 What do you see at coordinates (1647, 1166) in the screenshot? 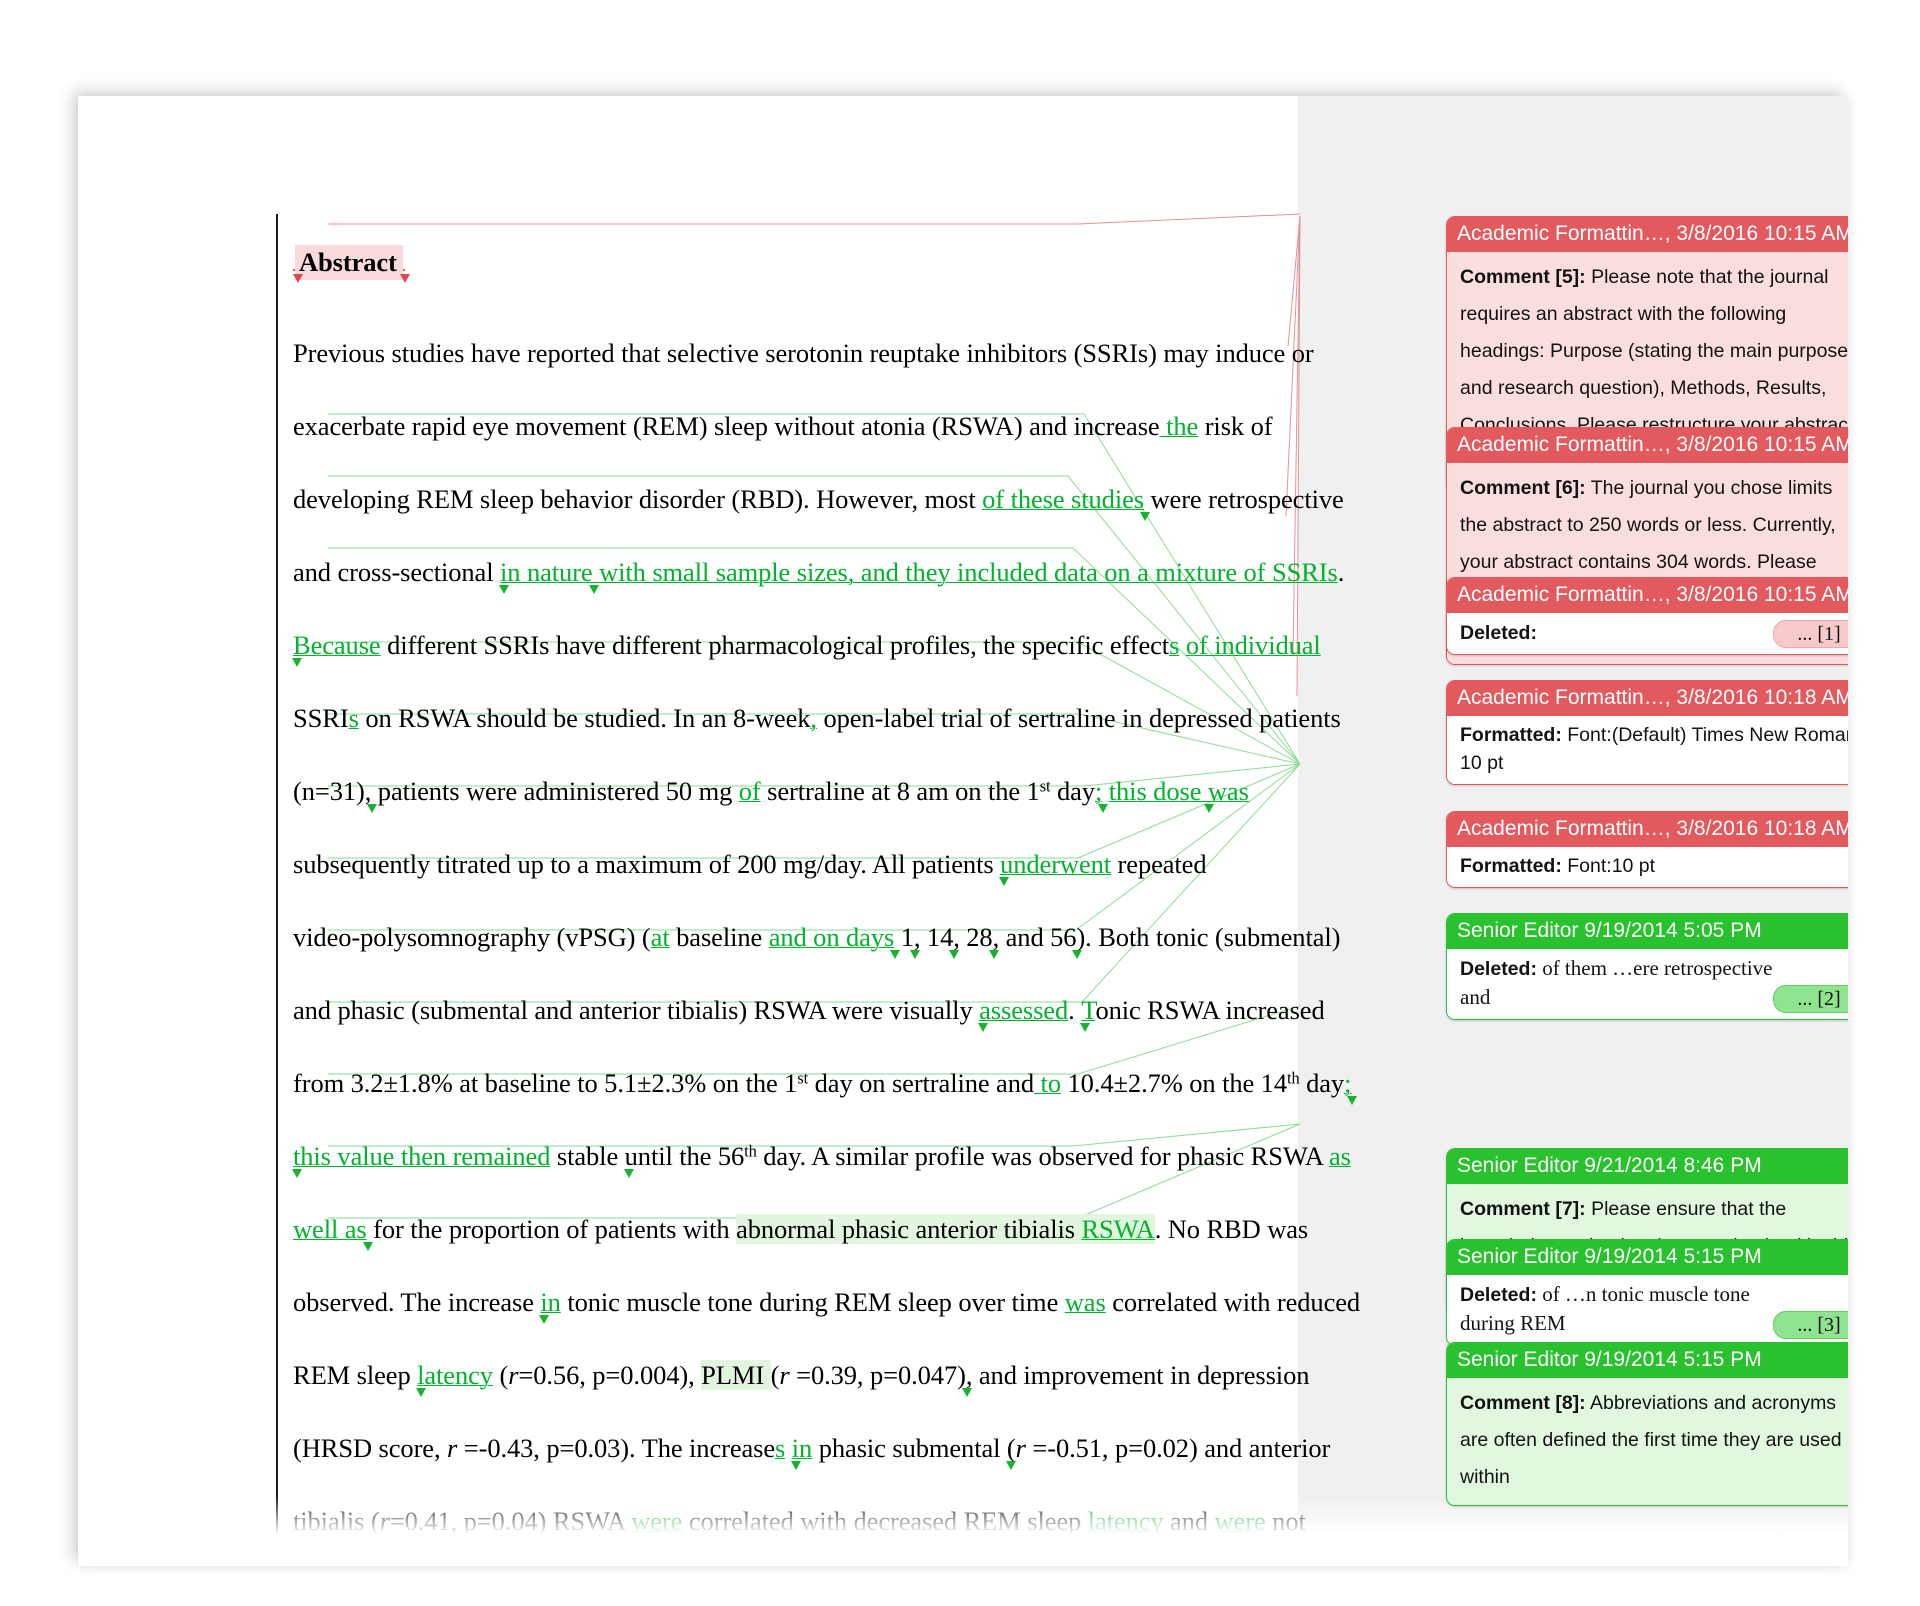
I see `comment-author-date: Senior Editor 9/21/2014 8:46 PM` at bounding box center [1647, 1166].